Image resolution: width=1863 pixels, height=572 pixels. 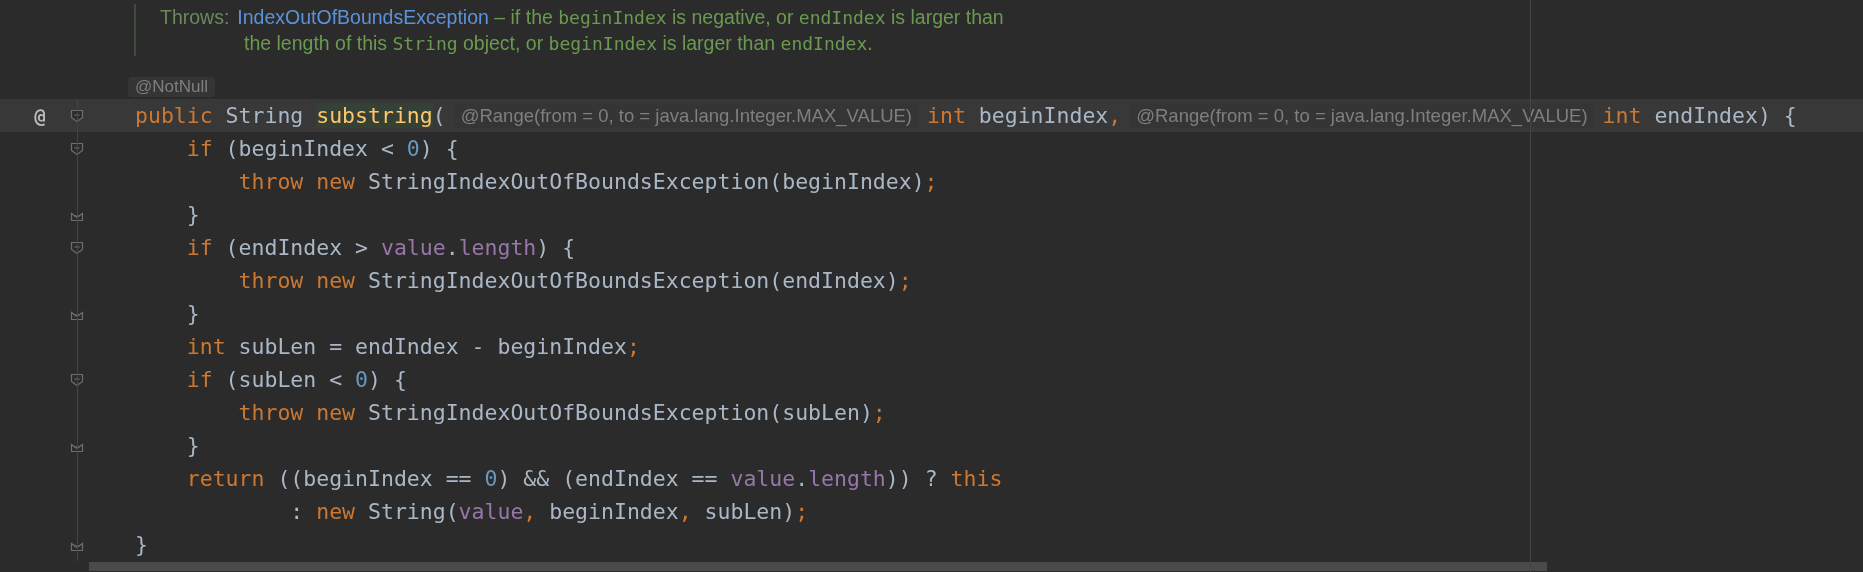 I want to click on code-text: )) ?, so click(x=912, y=478).